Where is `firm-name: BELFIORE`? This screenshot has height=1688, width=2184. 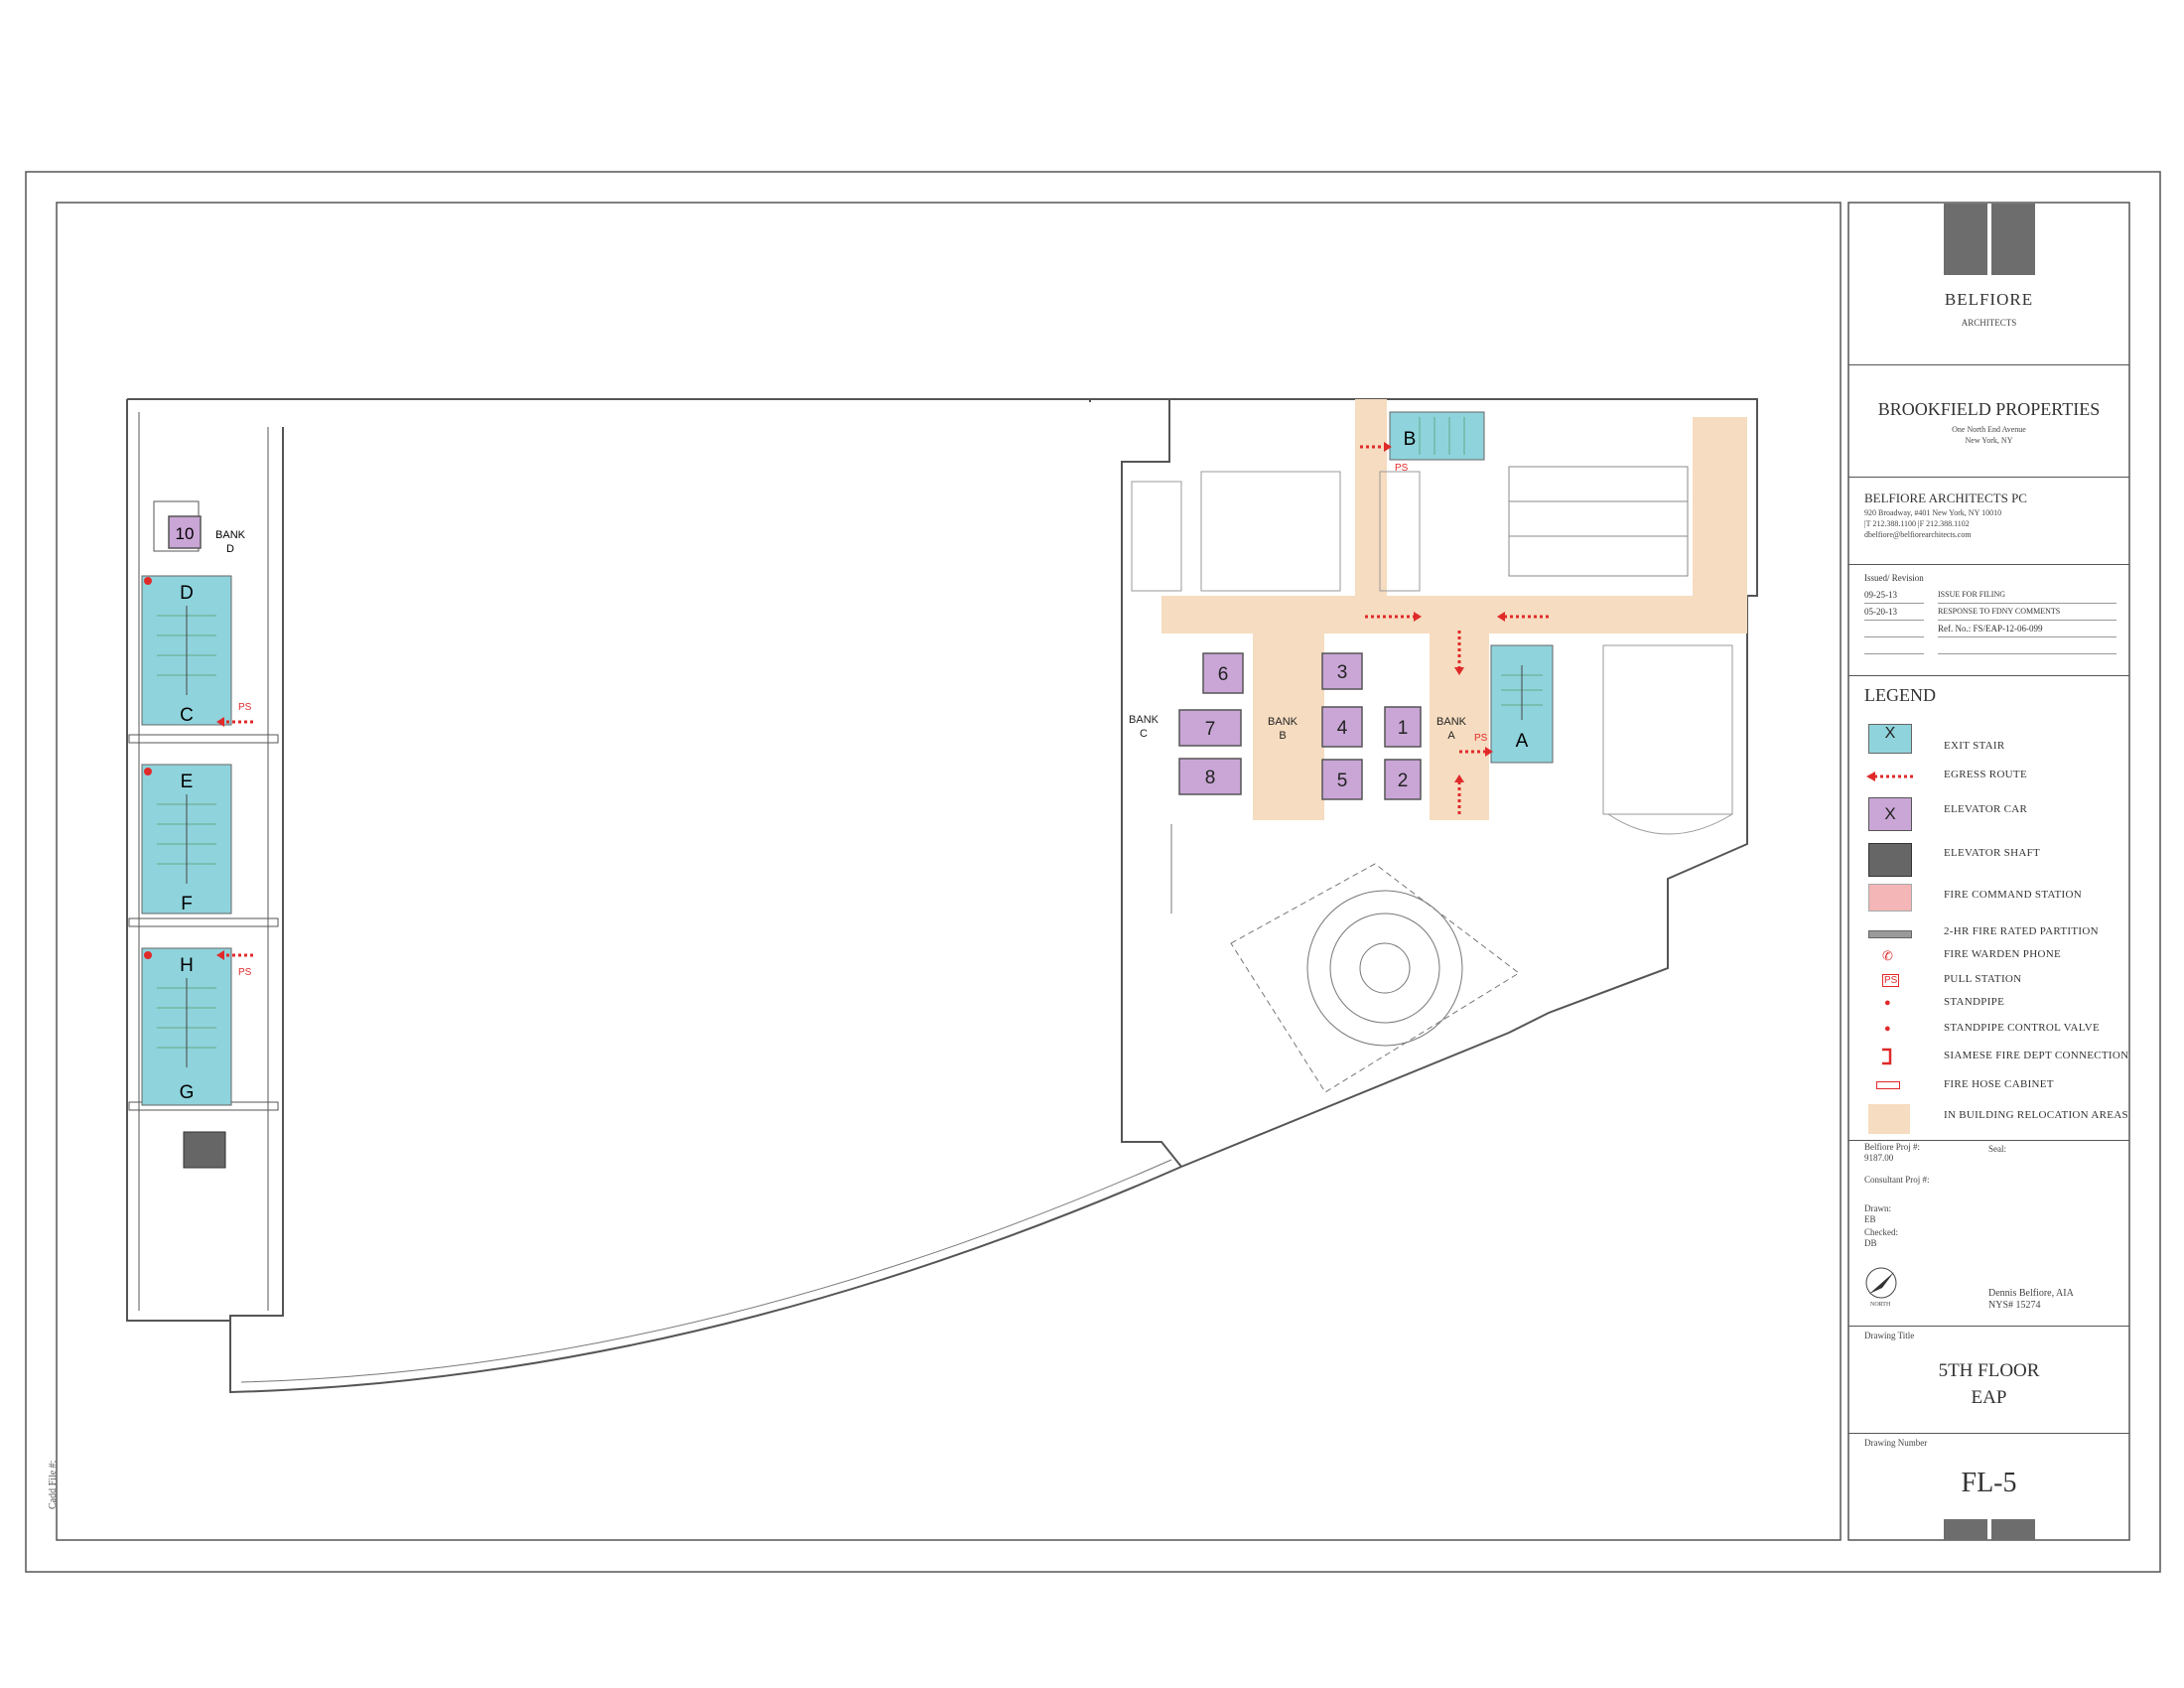 firm-name: BELFIORE is located at coordinates (1989, 299).